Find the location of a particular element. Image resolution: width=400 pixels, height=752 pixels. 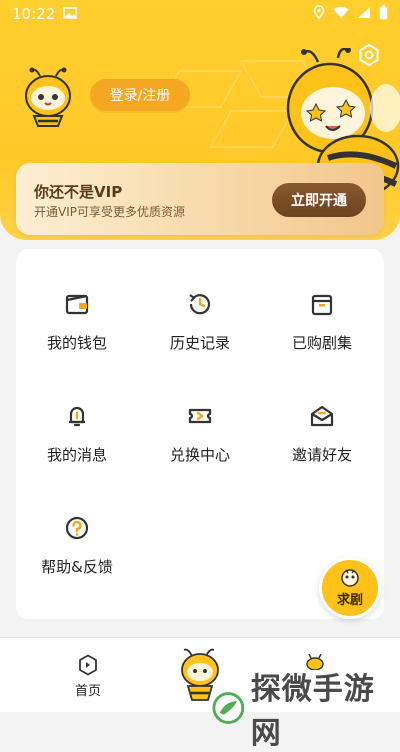

menu-label: 已购剧集 is located at coordinates (321, 343).